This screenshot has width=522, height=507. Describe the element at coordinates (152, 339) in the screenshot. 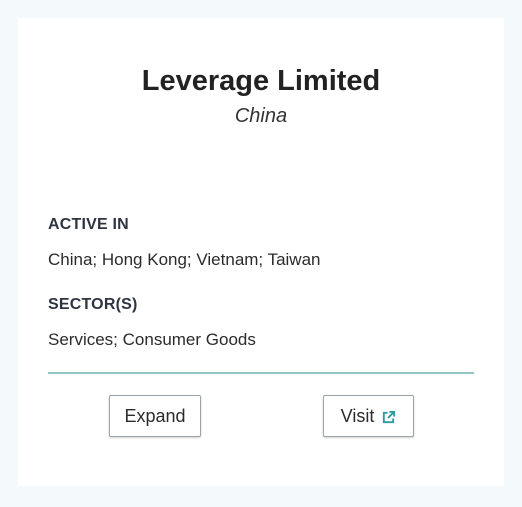

I see `sectors-value: Services; Consumer Goods` at that location.